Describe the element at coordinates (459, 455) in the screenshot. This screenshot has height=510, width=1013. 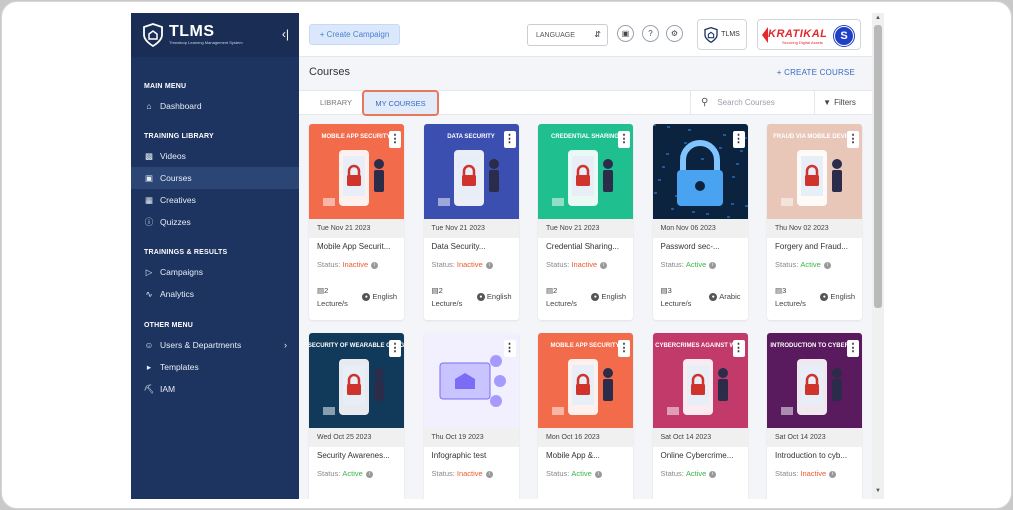
I see `course-title: Infographic test` at that location.